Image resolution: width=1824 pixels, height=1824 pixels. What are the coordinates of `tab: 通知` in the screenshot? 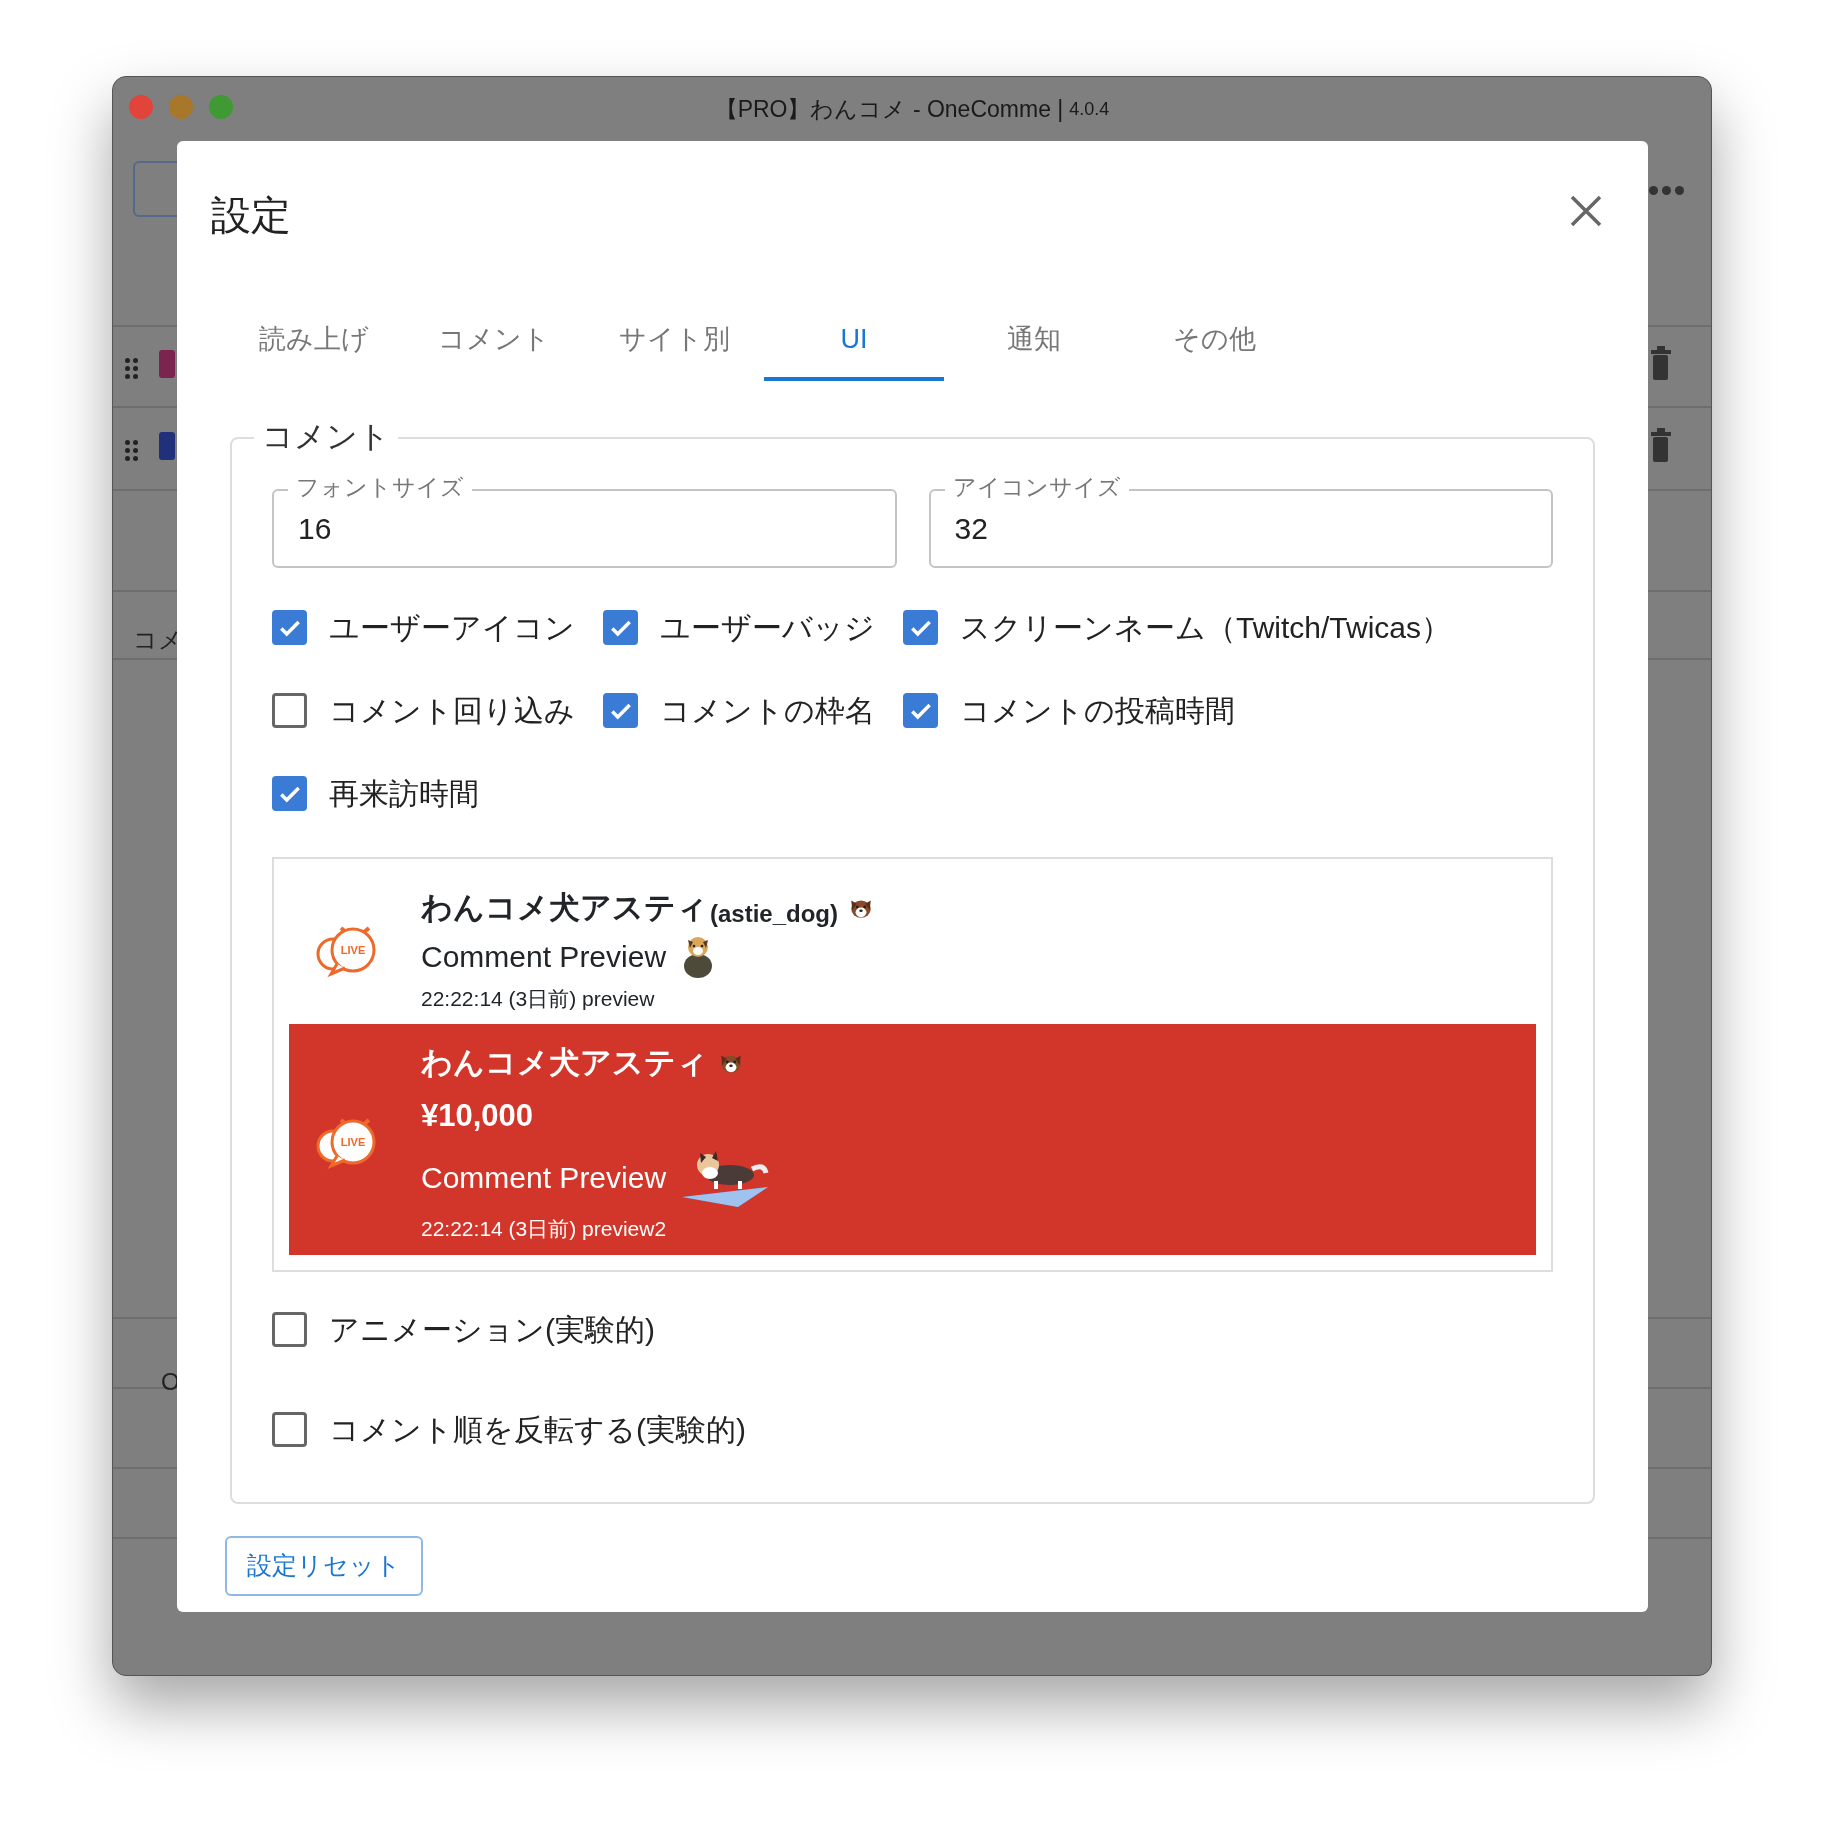 It's located at (1034, 341).